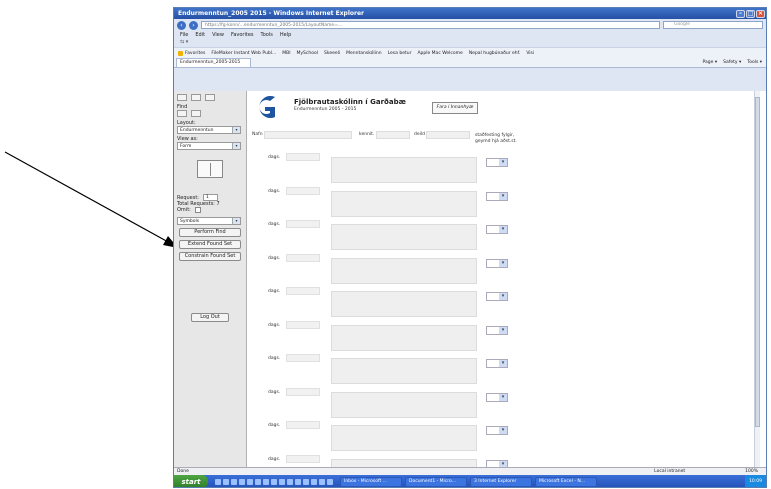  What do you see at coordinates (750, 13) in the screenshot?
I see `maximize-button: □` at bounding box center [750, 13].